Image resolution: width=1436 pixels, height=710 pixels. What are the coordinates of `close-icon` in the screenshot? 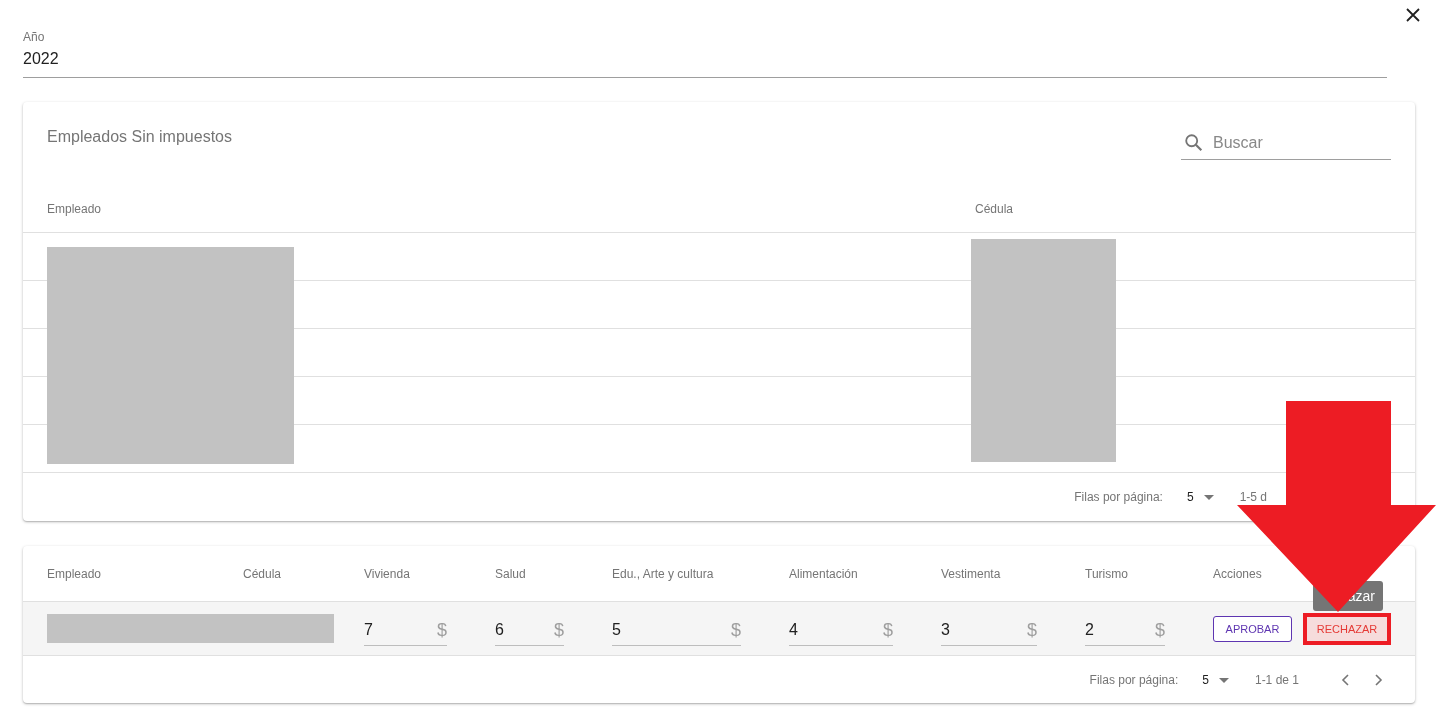 It's located at (1413, 15).